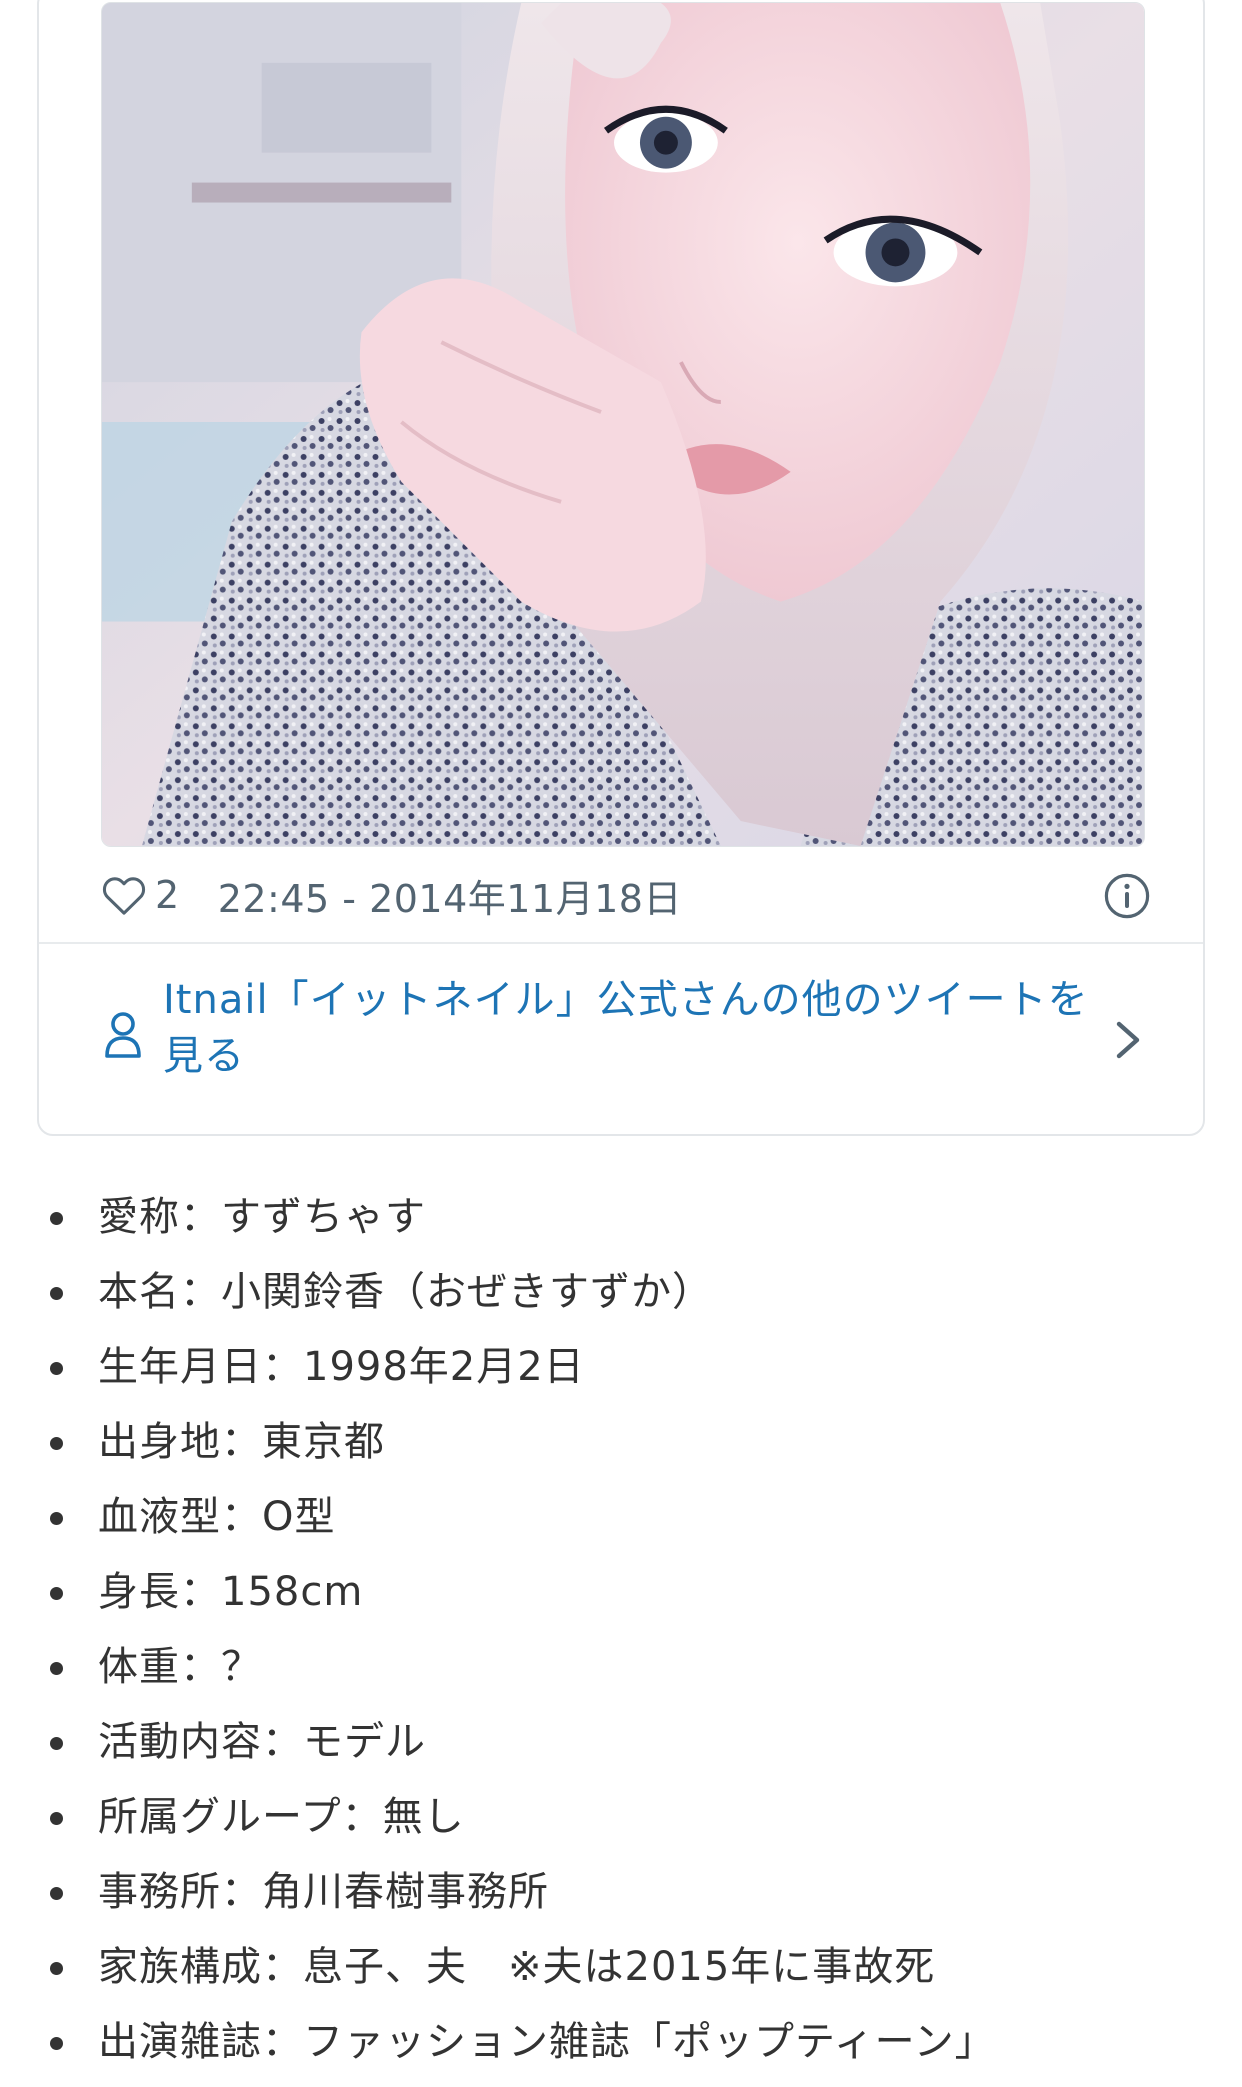 This screenshot has height=2087, width=1242. I want to click on profile-item-text: 体重：？, so click(180, 1667).